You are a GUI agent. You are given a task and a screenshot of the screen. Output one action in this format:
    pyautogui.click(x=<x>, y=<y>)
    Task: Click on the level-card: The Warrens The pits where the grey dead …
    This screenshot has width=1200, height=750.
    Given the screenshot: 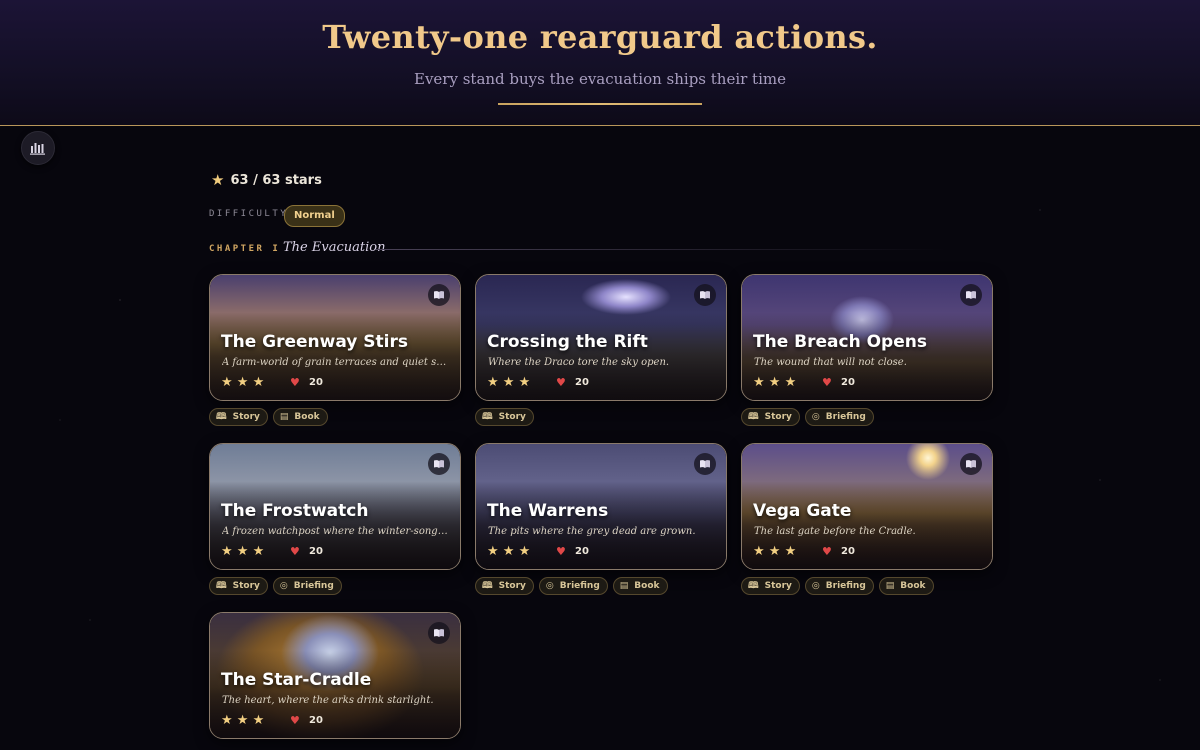 What is the action you would take?
    pyautogui.click(x=601, y=506)
    